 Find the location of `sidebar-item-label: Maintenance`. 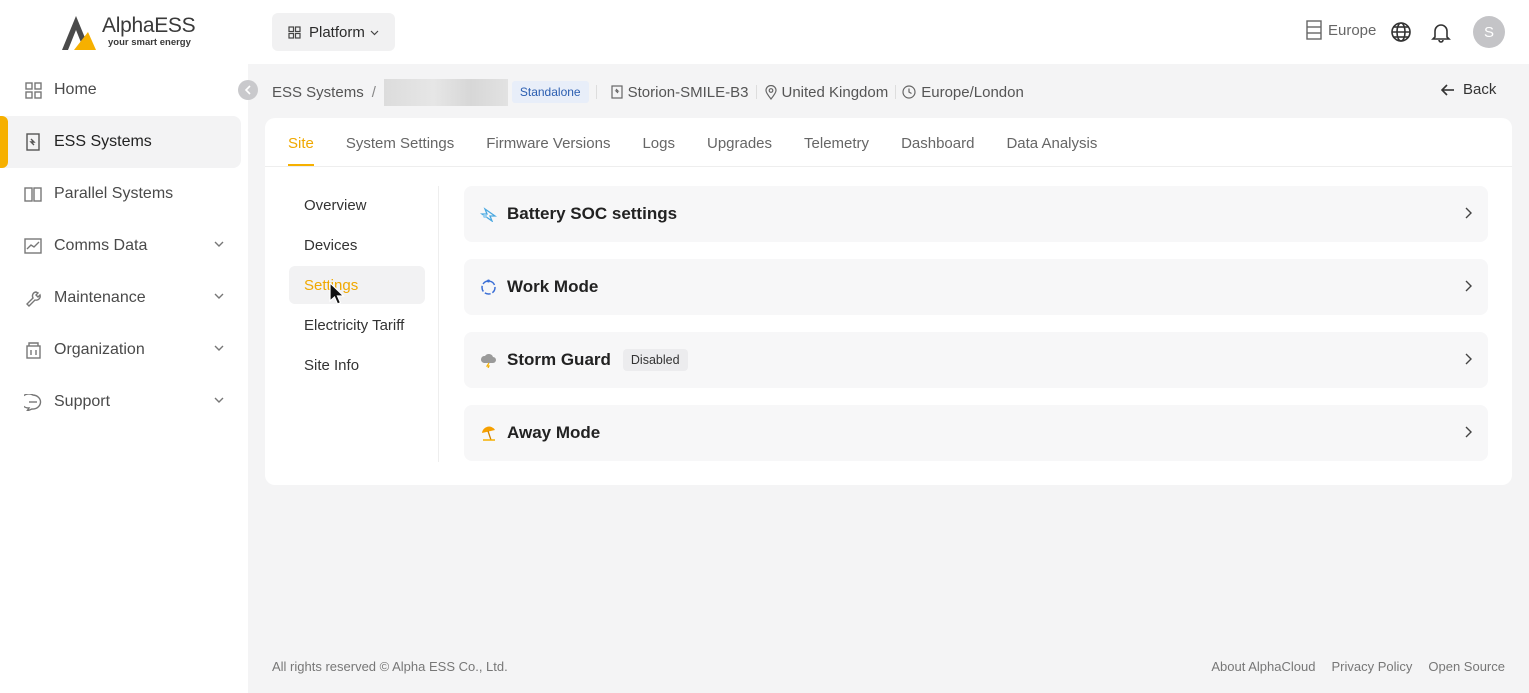

sidebar-item-label: Maintenance is located at coordinates (100, 297).